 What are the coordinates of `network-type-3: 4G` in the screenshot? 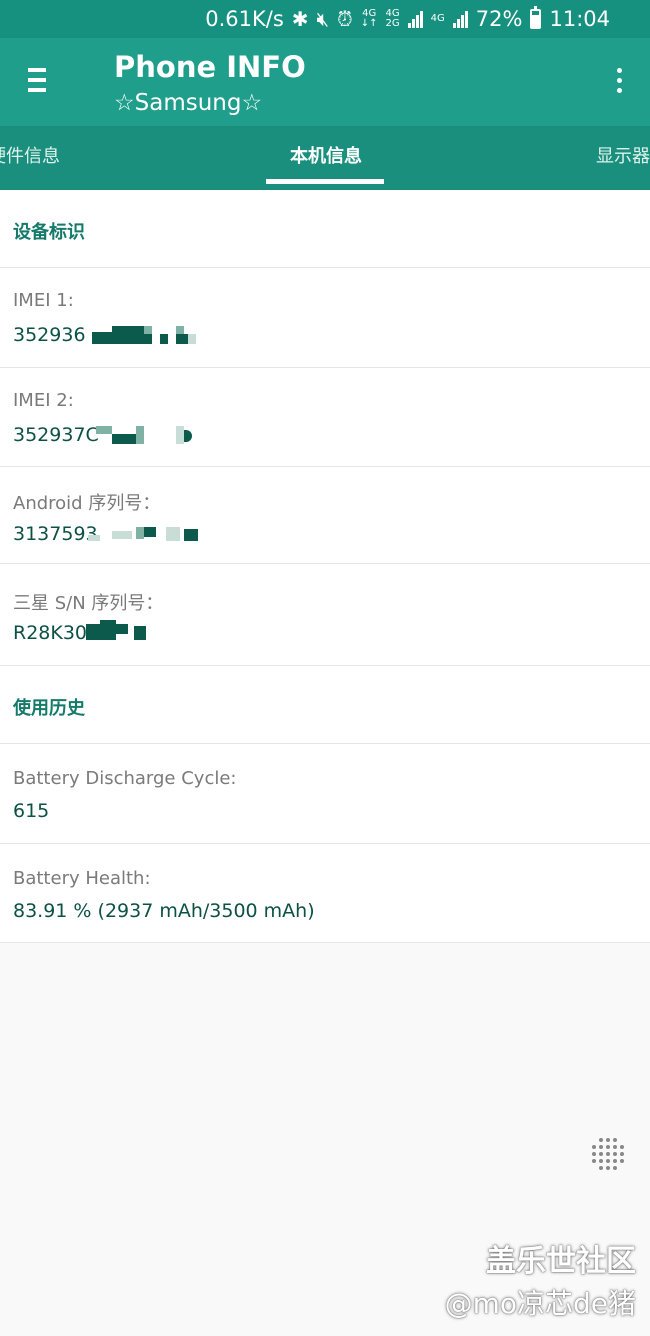 It's located at (438, 19).